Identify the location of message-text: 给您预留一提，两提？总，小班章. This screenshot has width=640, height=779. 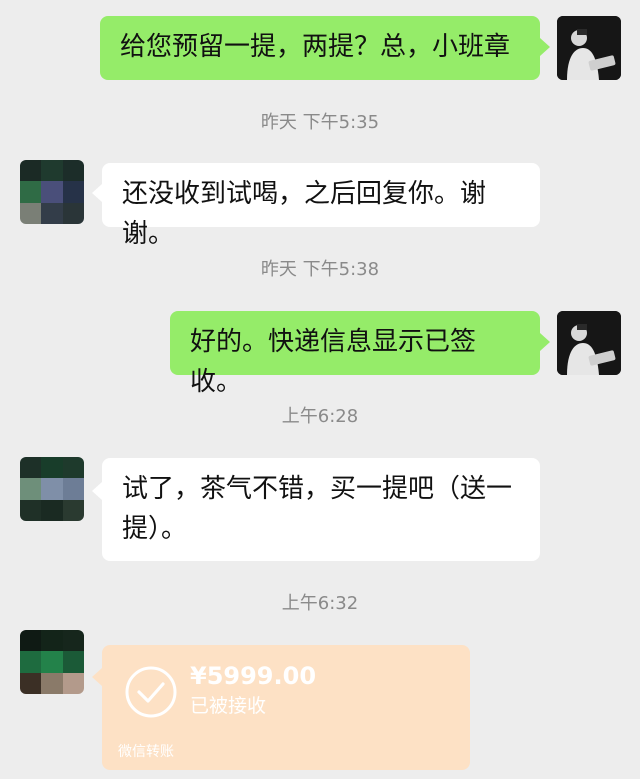
(315, 47).